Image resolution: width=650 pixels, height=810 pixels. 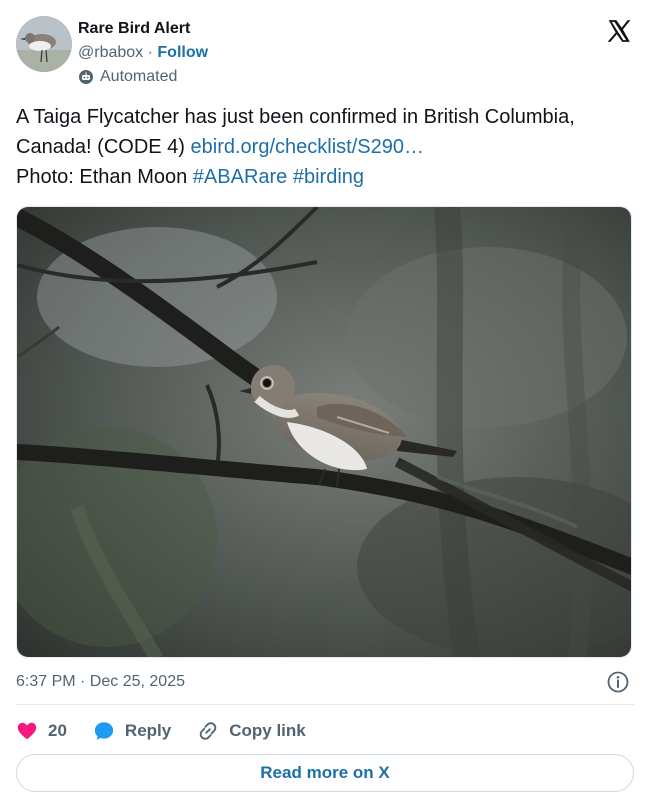 I want to click on automated-label-row: Automated, so click(x=143, y=77).